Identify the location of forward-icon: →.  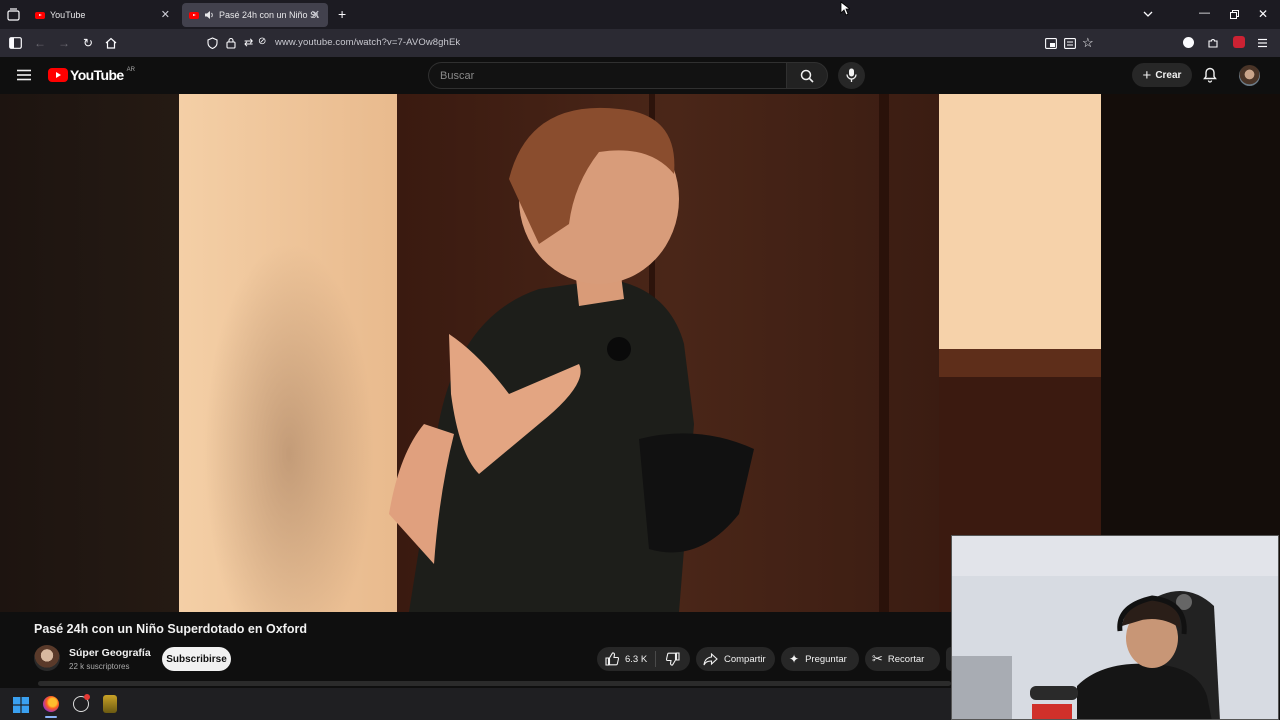
(64, 43).